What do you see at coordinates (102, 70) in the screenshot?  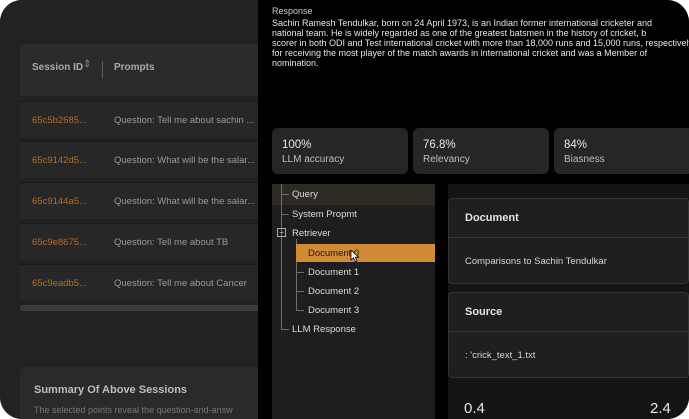 I see `column-resize-handle` at bounding box center [102, 70].